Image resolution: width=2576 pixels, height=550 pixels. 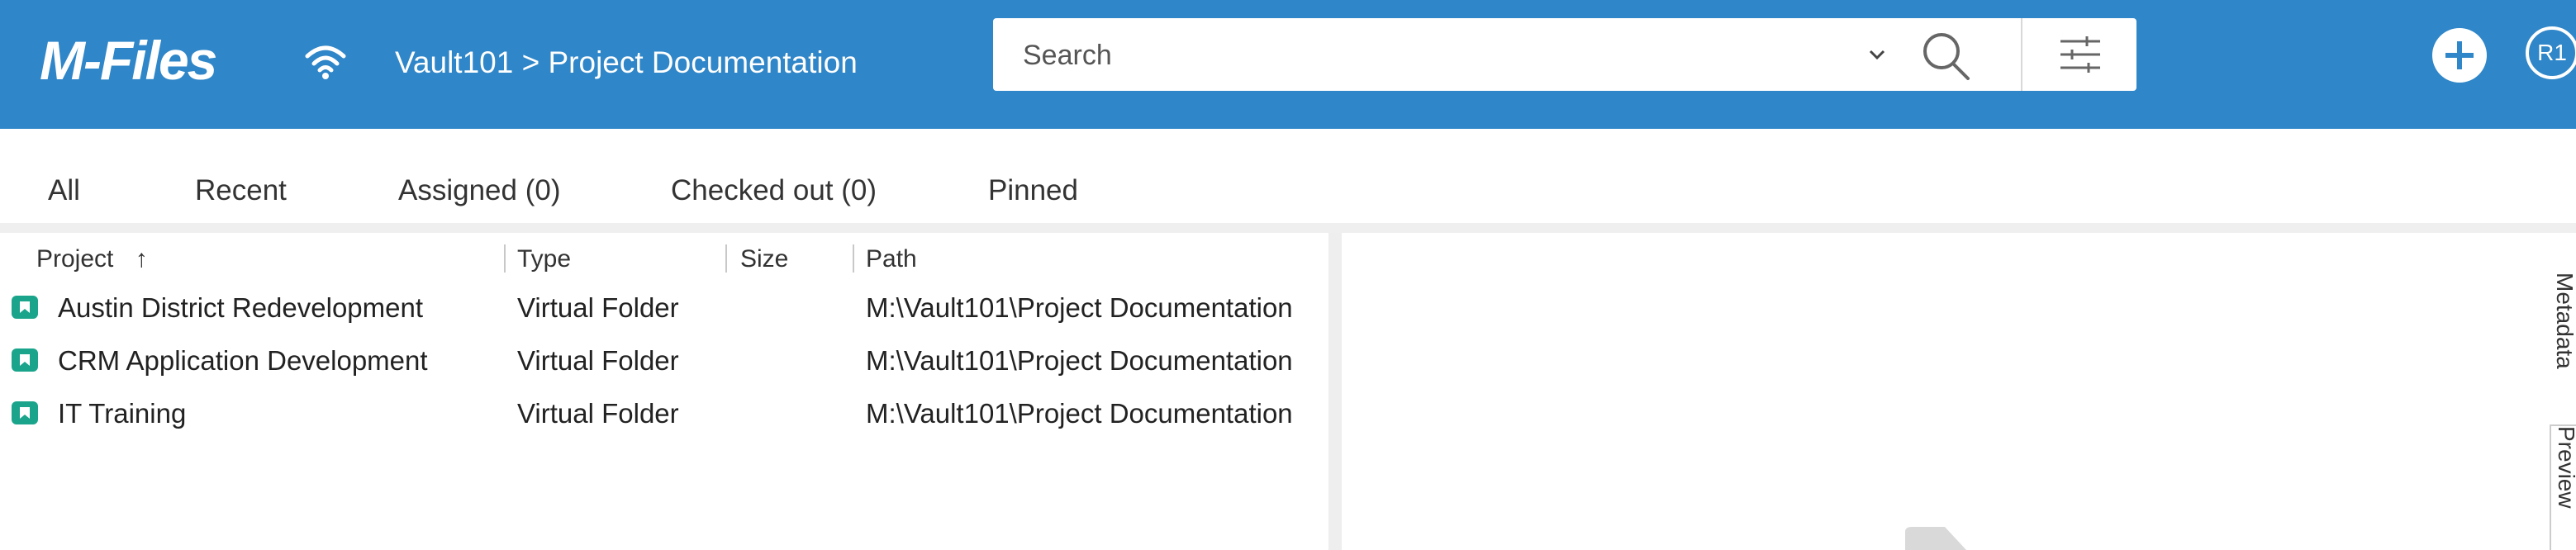 I want to click on search-box, so click(x=1564, y=55).